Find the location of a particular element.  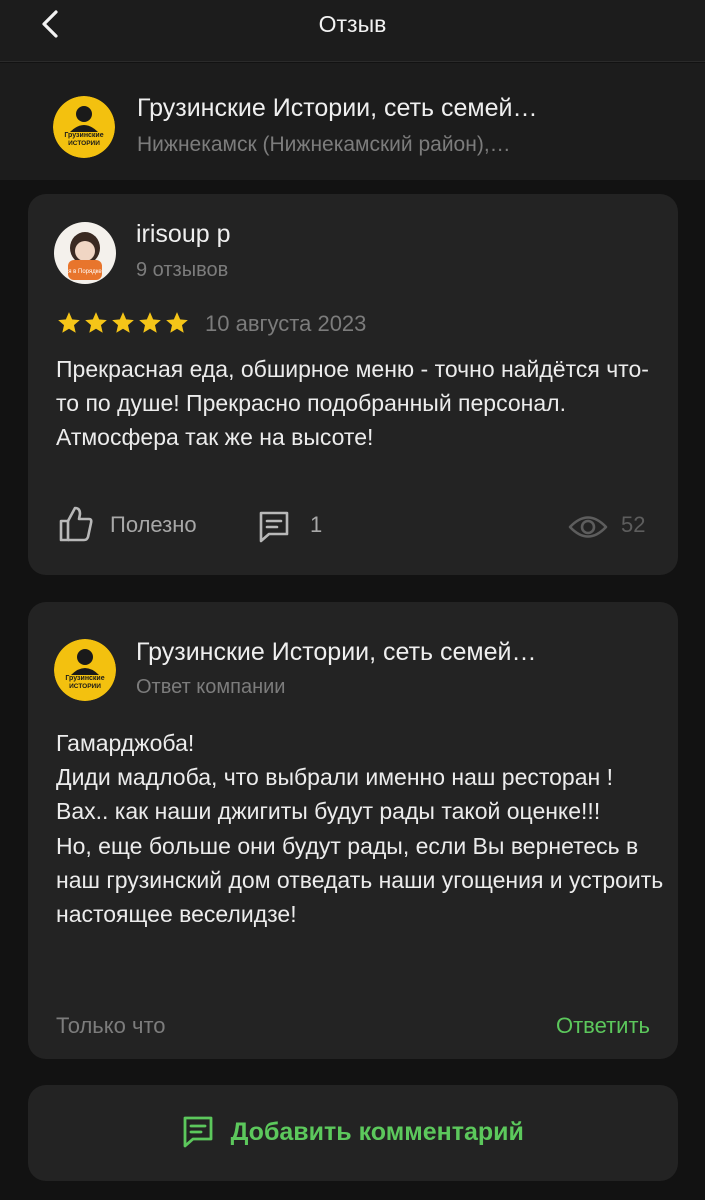

add-comment-button: Добавить комментарий is located at coordinates (353, 1133).